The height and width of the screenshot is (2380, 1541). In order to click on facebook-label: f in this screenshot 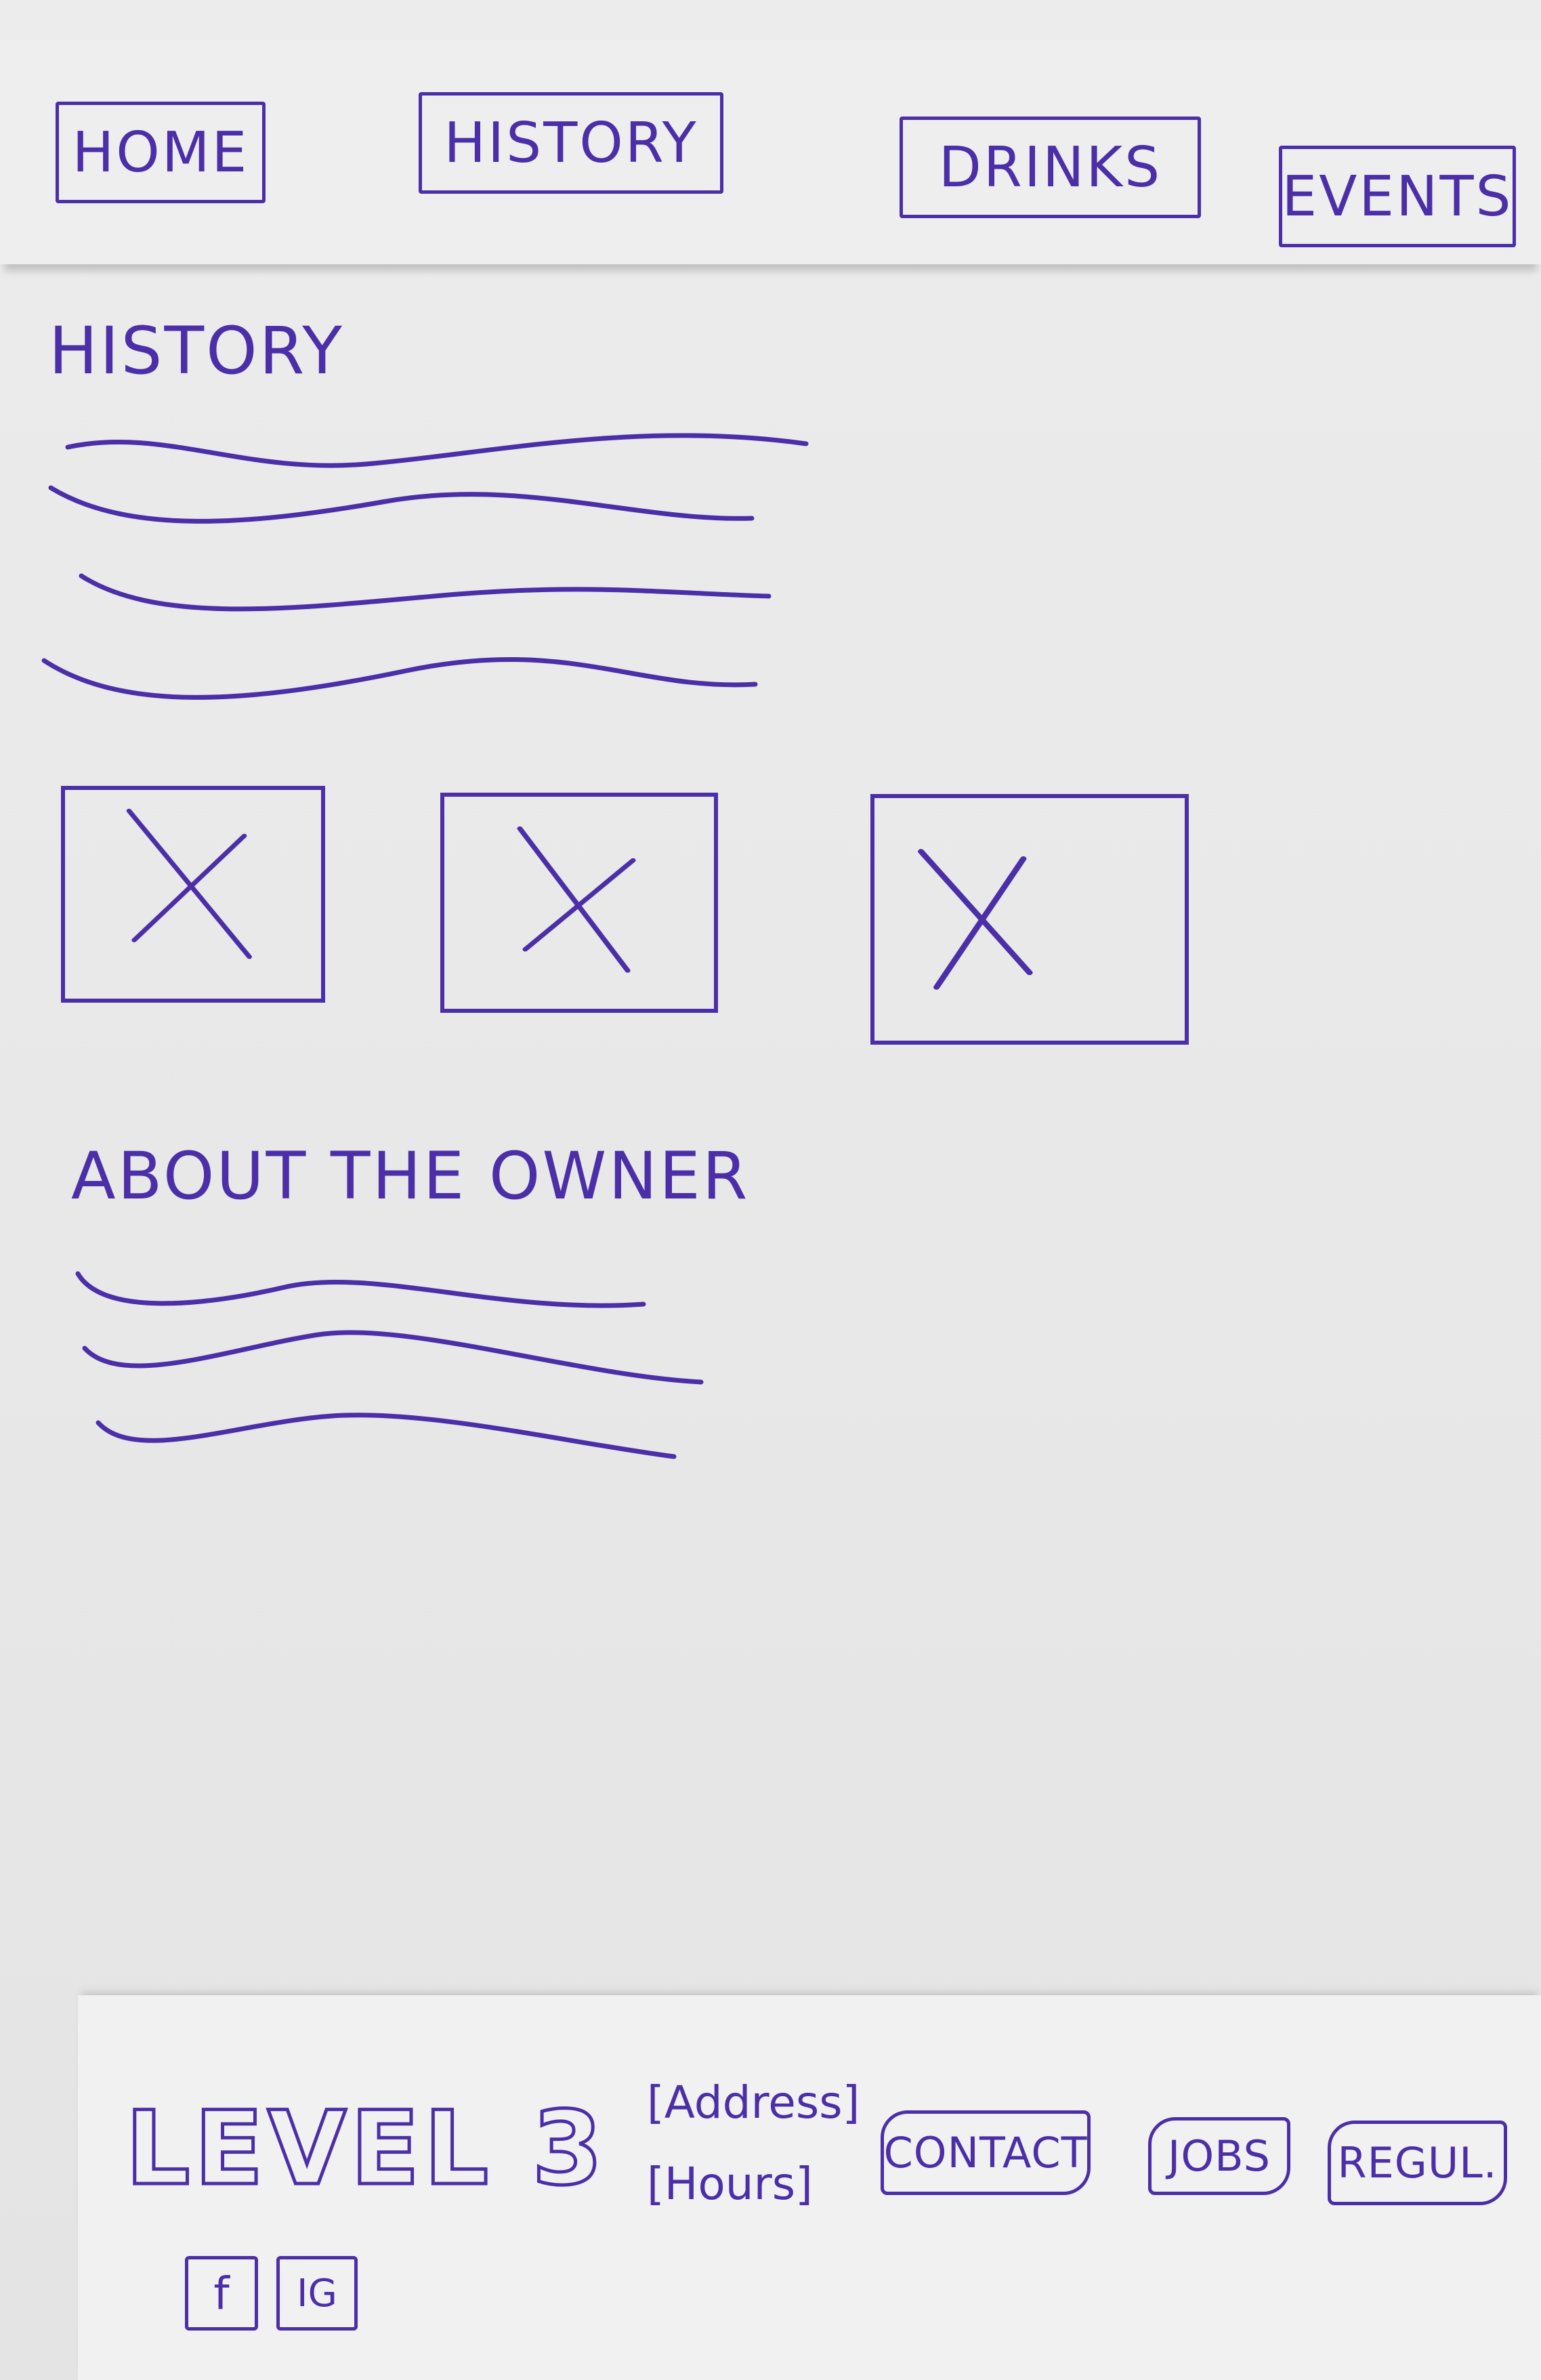, I will do `click(221, 2293)`.